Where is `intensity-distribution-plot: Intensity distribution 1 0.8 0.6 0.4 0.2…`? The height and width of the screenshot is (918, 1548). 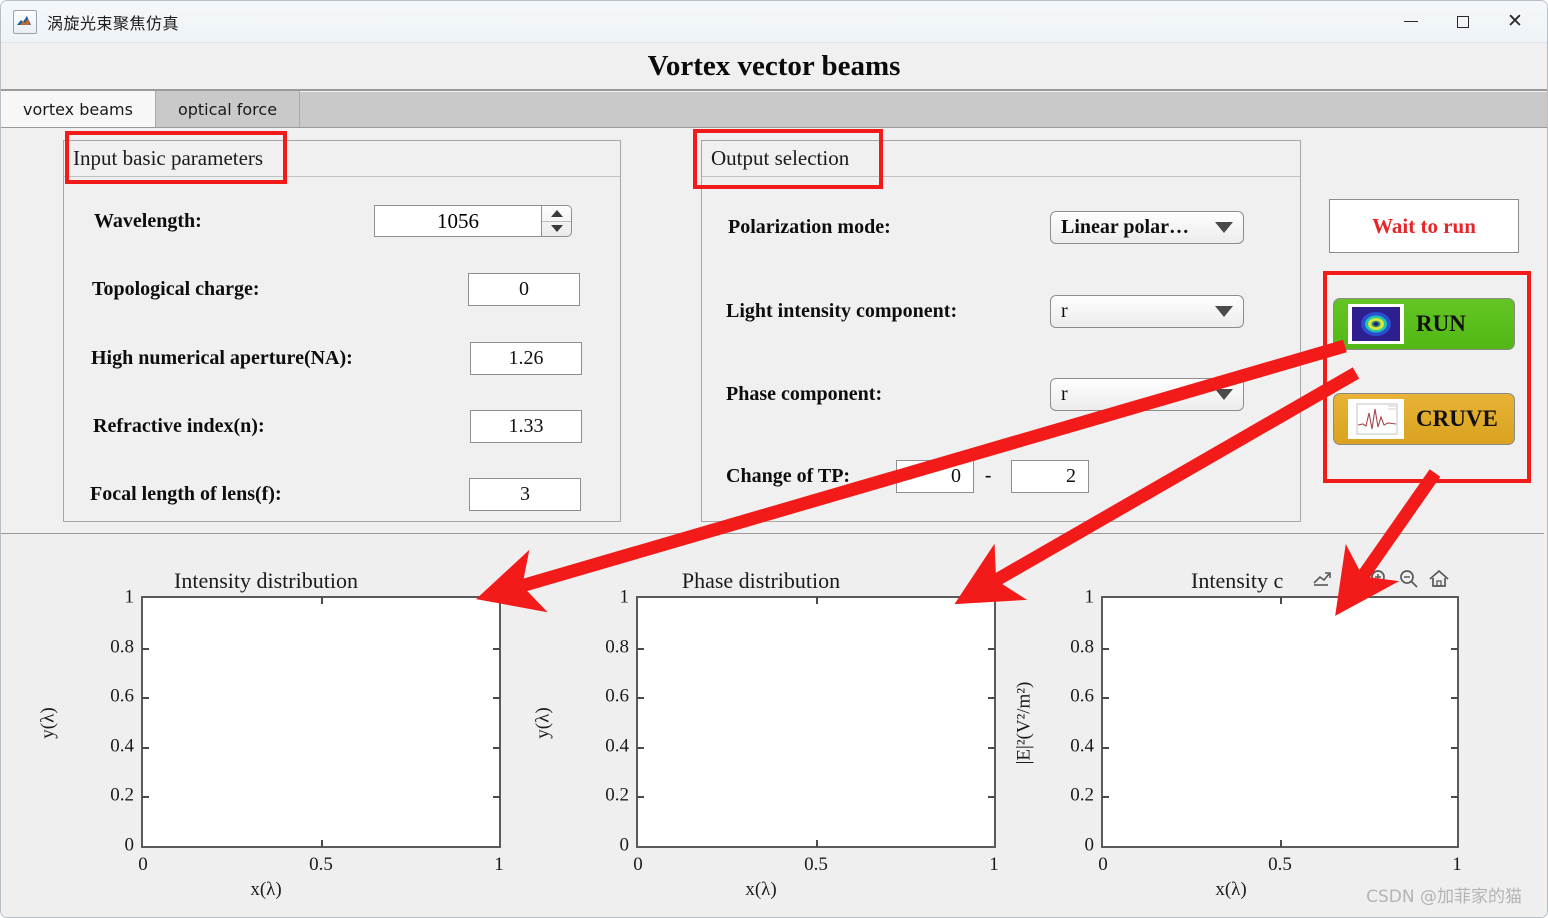 intensity-distribution-plot: Intensity distribution 1 0.8 0.6 0.4 0.2… is located at coordinates (266, 725).